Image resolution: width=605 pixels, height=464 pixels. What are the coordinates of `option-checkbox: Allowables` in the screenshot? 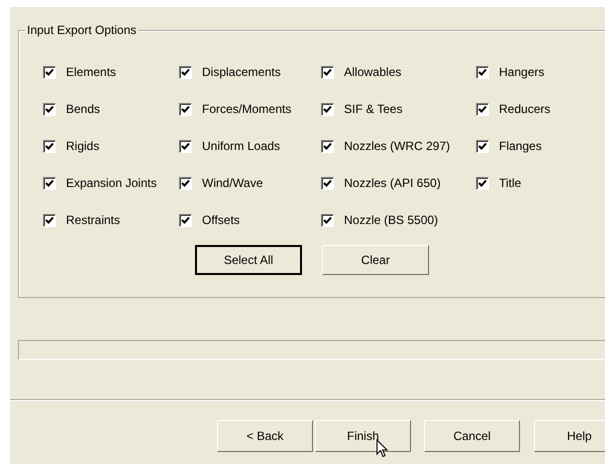 It's located at (361, 72).